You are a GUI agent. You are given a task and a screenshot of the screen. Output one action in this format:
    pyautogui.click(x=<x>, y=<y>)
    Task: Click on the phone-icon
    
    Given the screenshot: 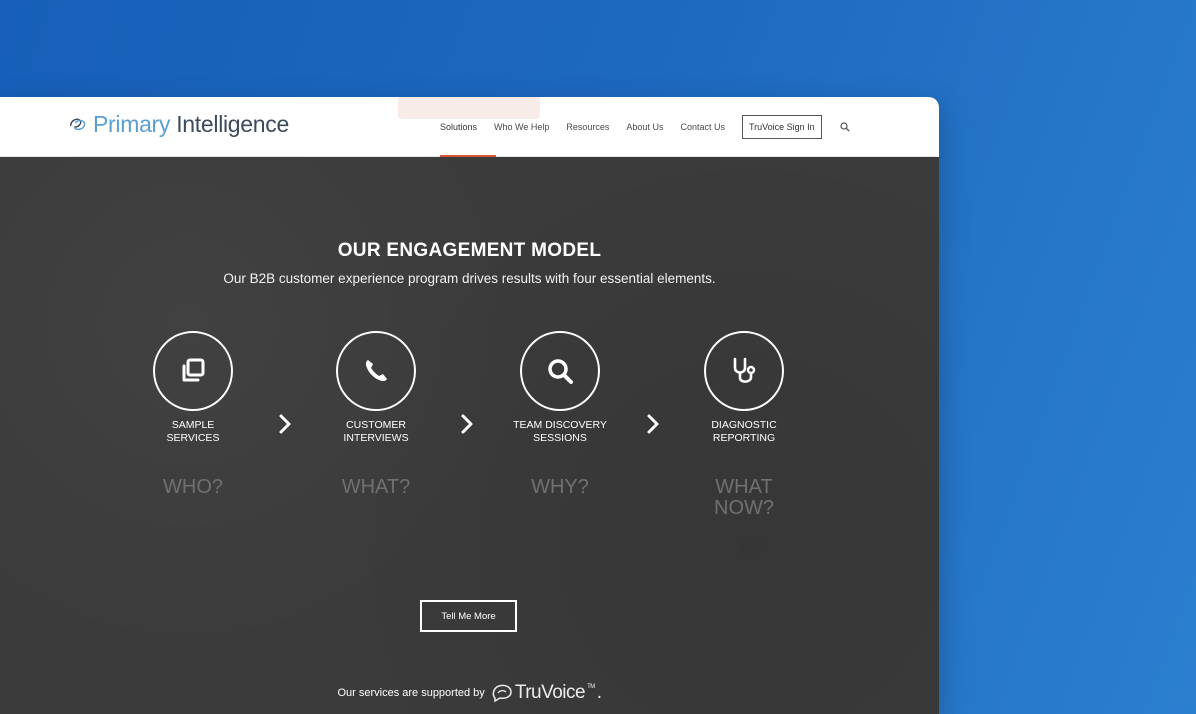 What is the action you would take?
    pyautogui.click(x=376, y=371)
    